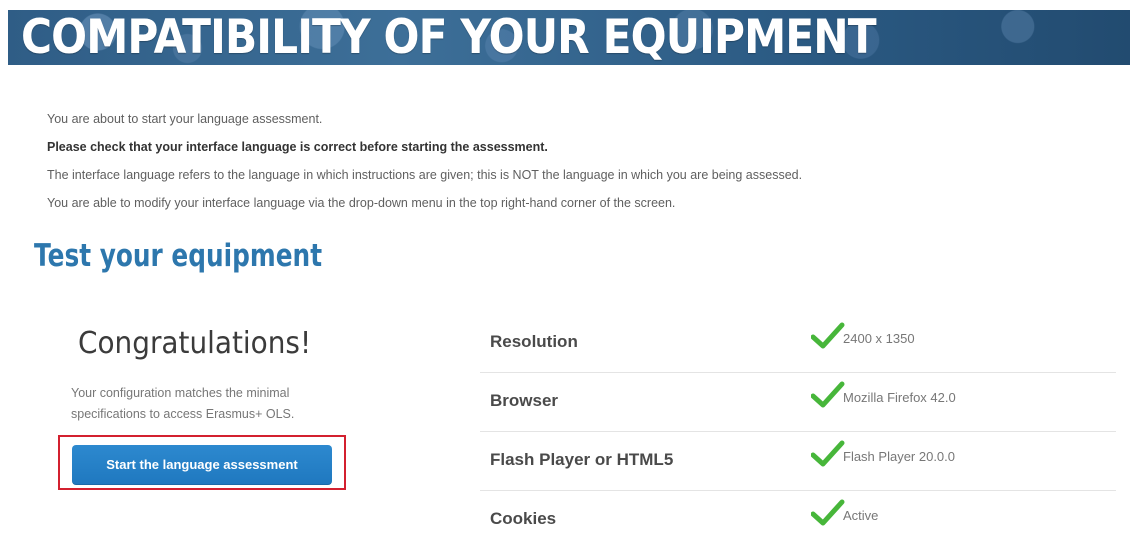  I want to click on congratulations-heading: Congratulations!, so click(195, 343).